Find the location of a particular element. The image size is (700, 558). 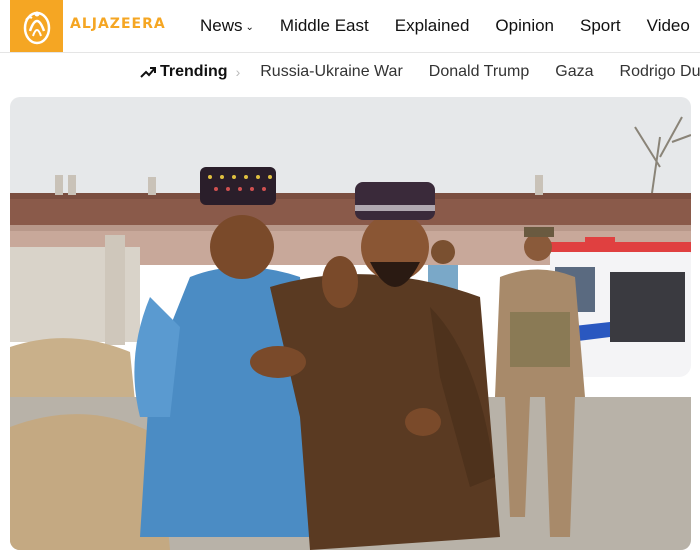

nav-item-label: Video is located at coordinates (668, 25).